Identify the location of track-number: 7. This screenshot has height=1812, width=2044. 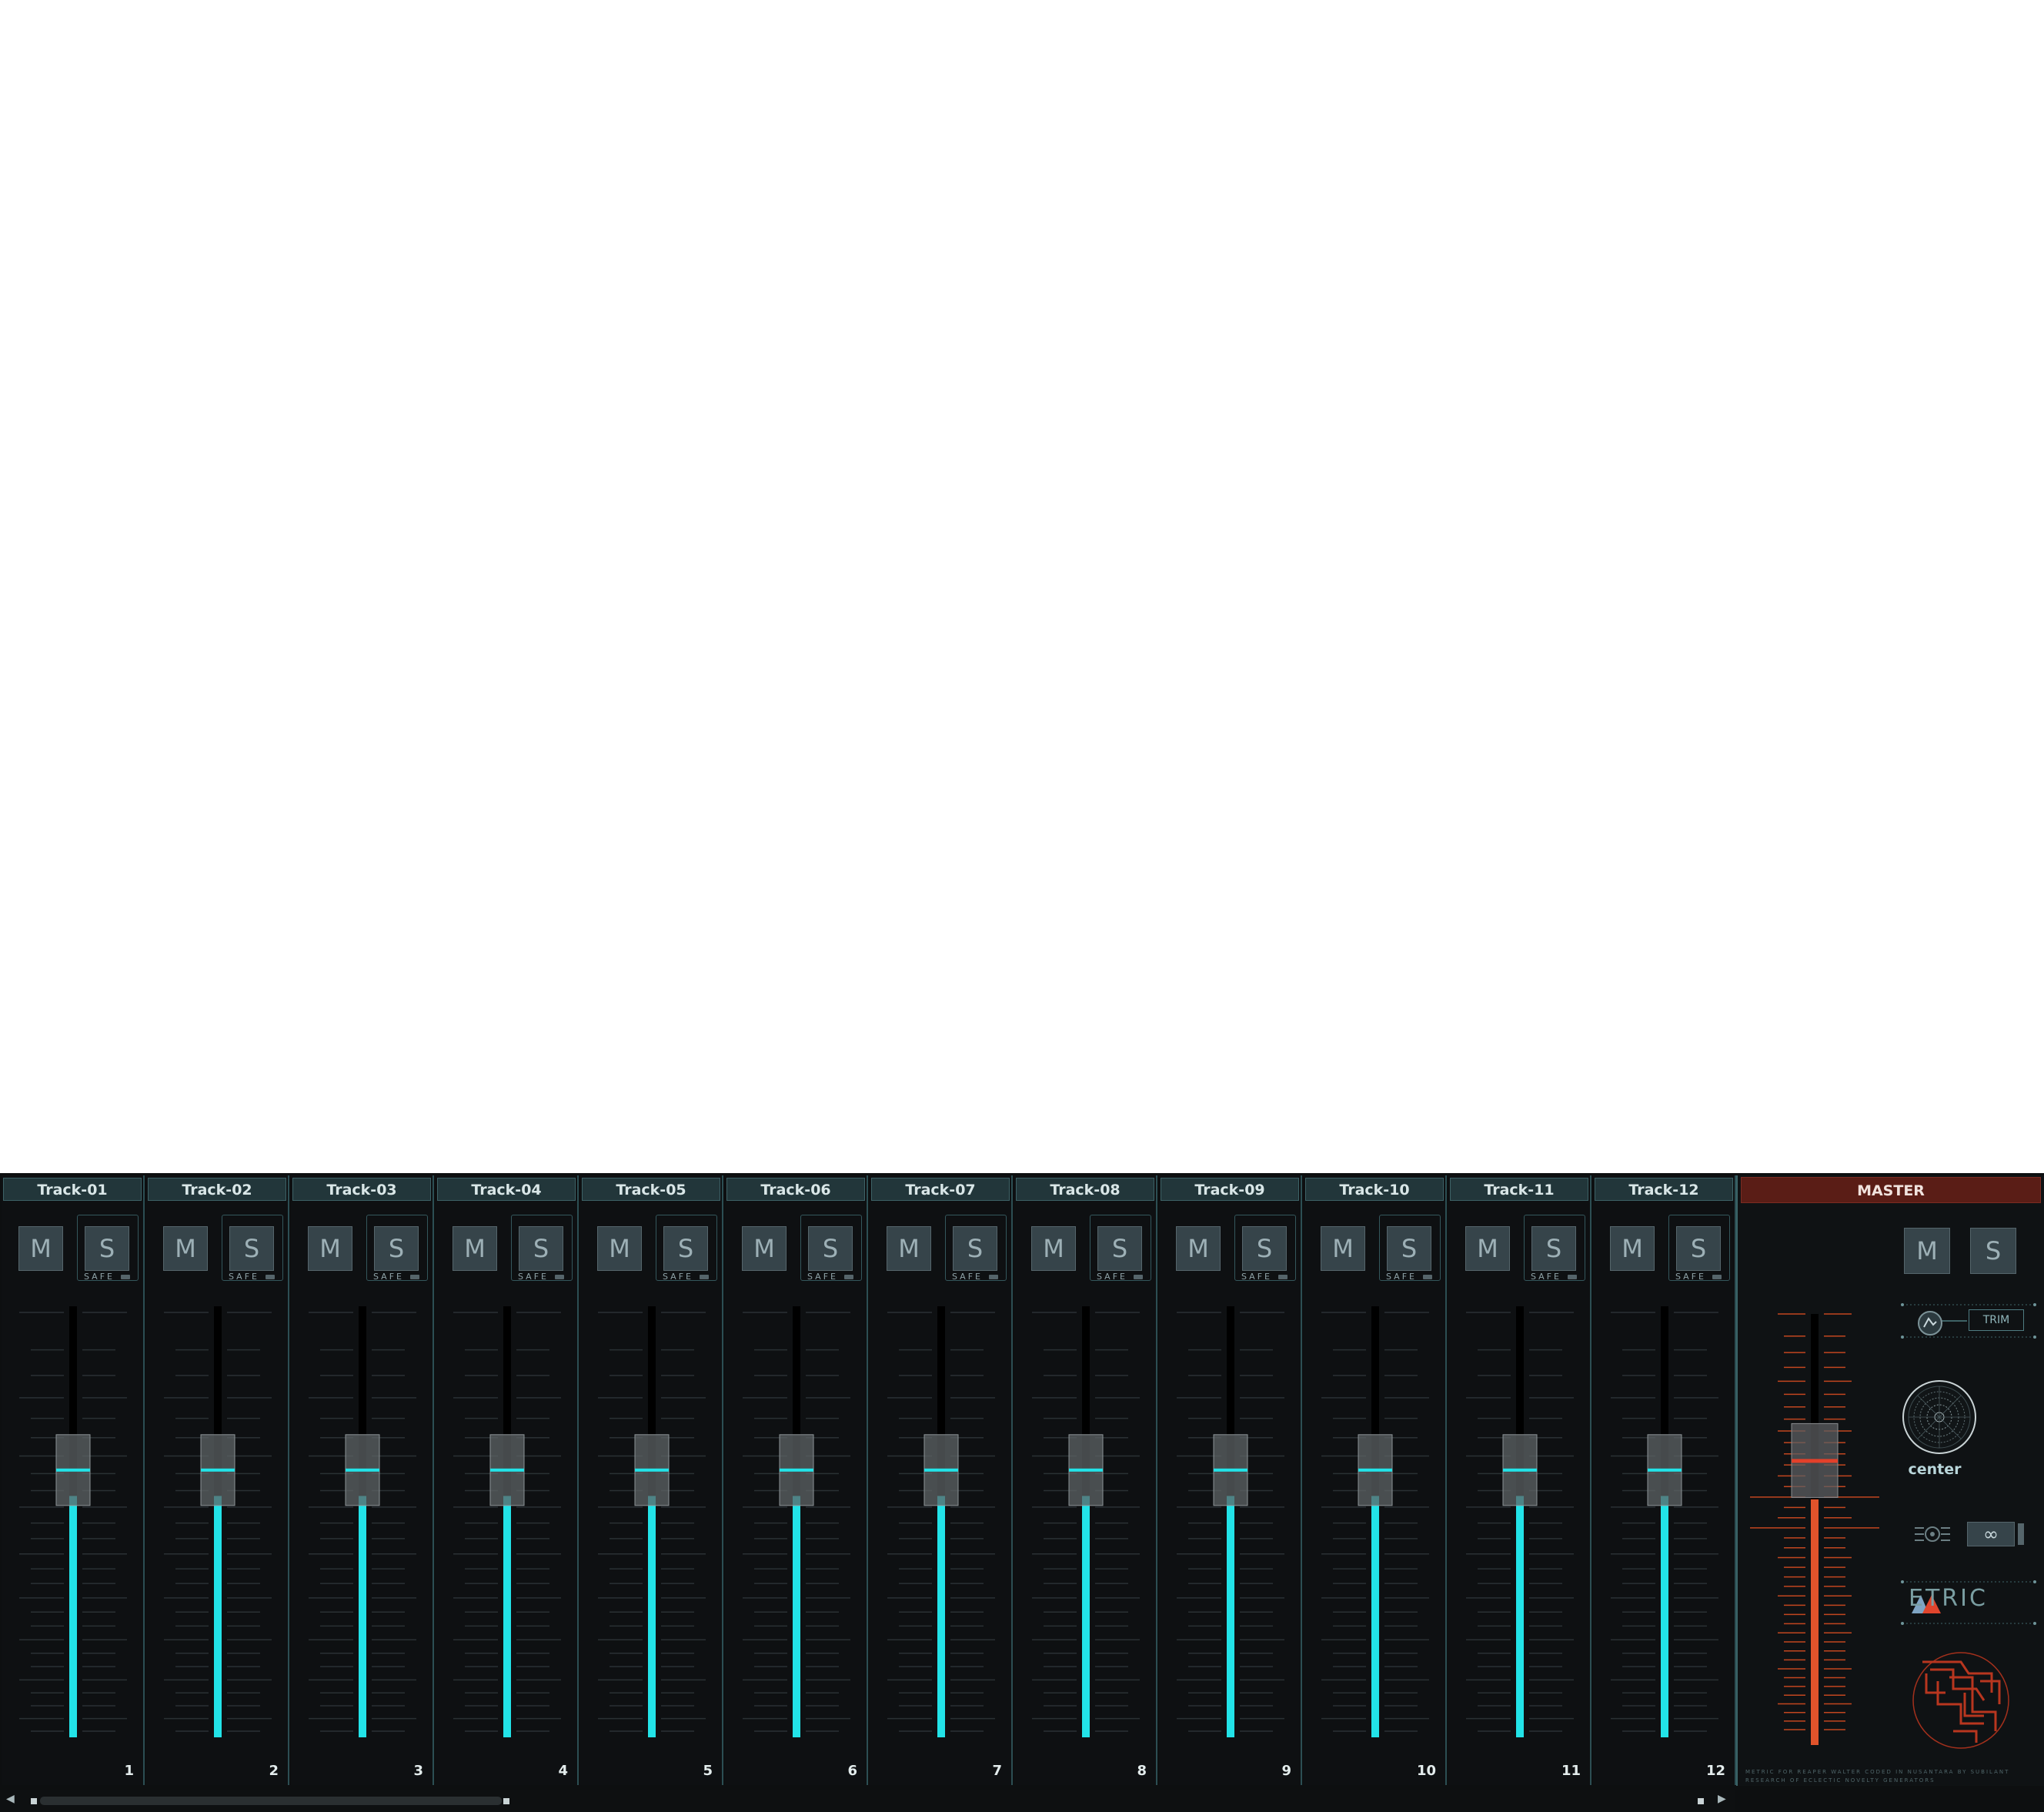
(997, 1771).